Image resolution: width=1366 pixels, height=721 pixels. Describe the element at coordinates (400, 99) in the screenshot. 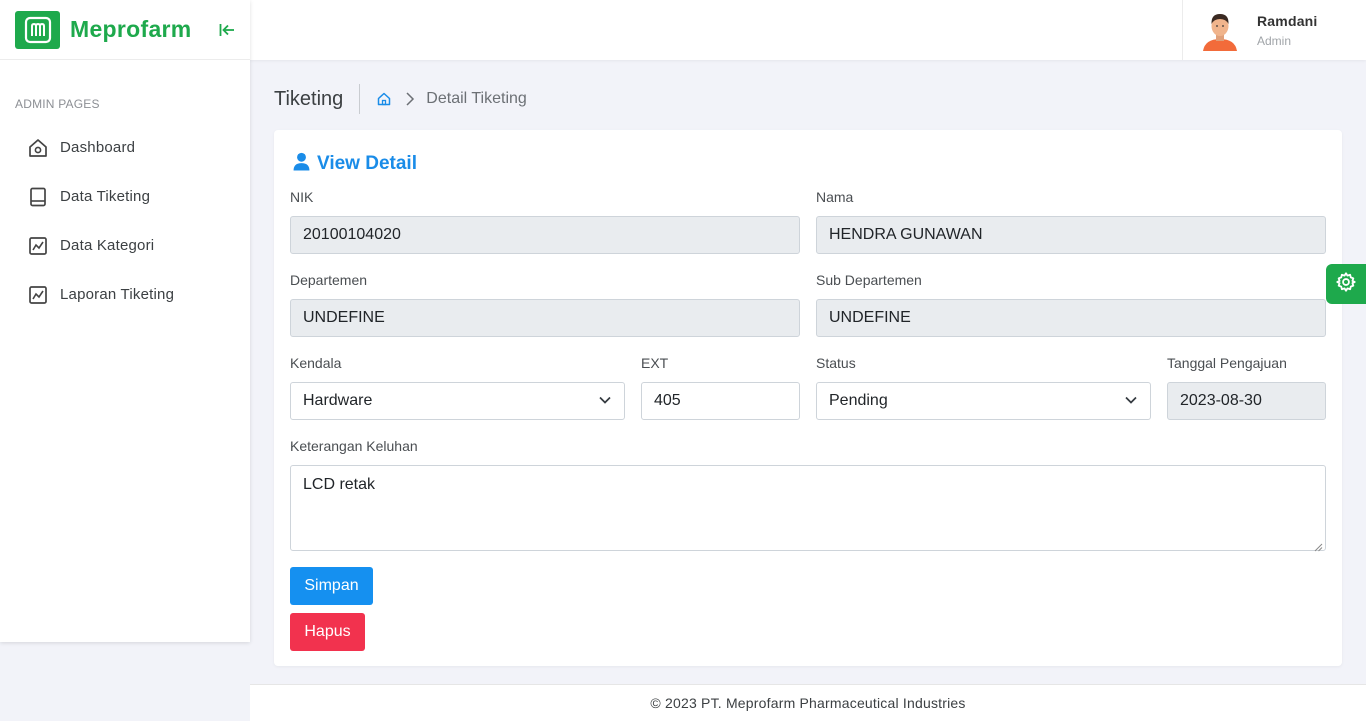

I see `breadcrumb: Tiketing Detail Tiketing` at that location.